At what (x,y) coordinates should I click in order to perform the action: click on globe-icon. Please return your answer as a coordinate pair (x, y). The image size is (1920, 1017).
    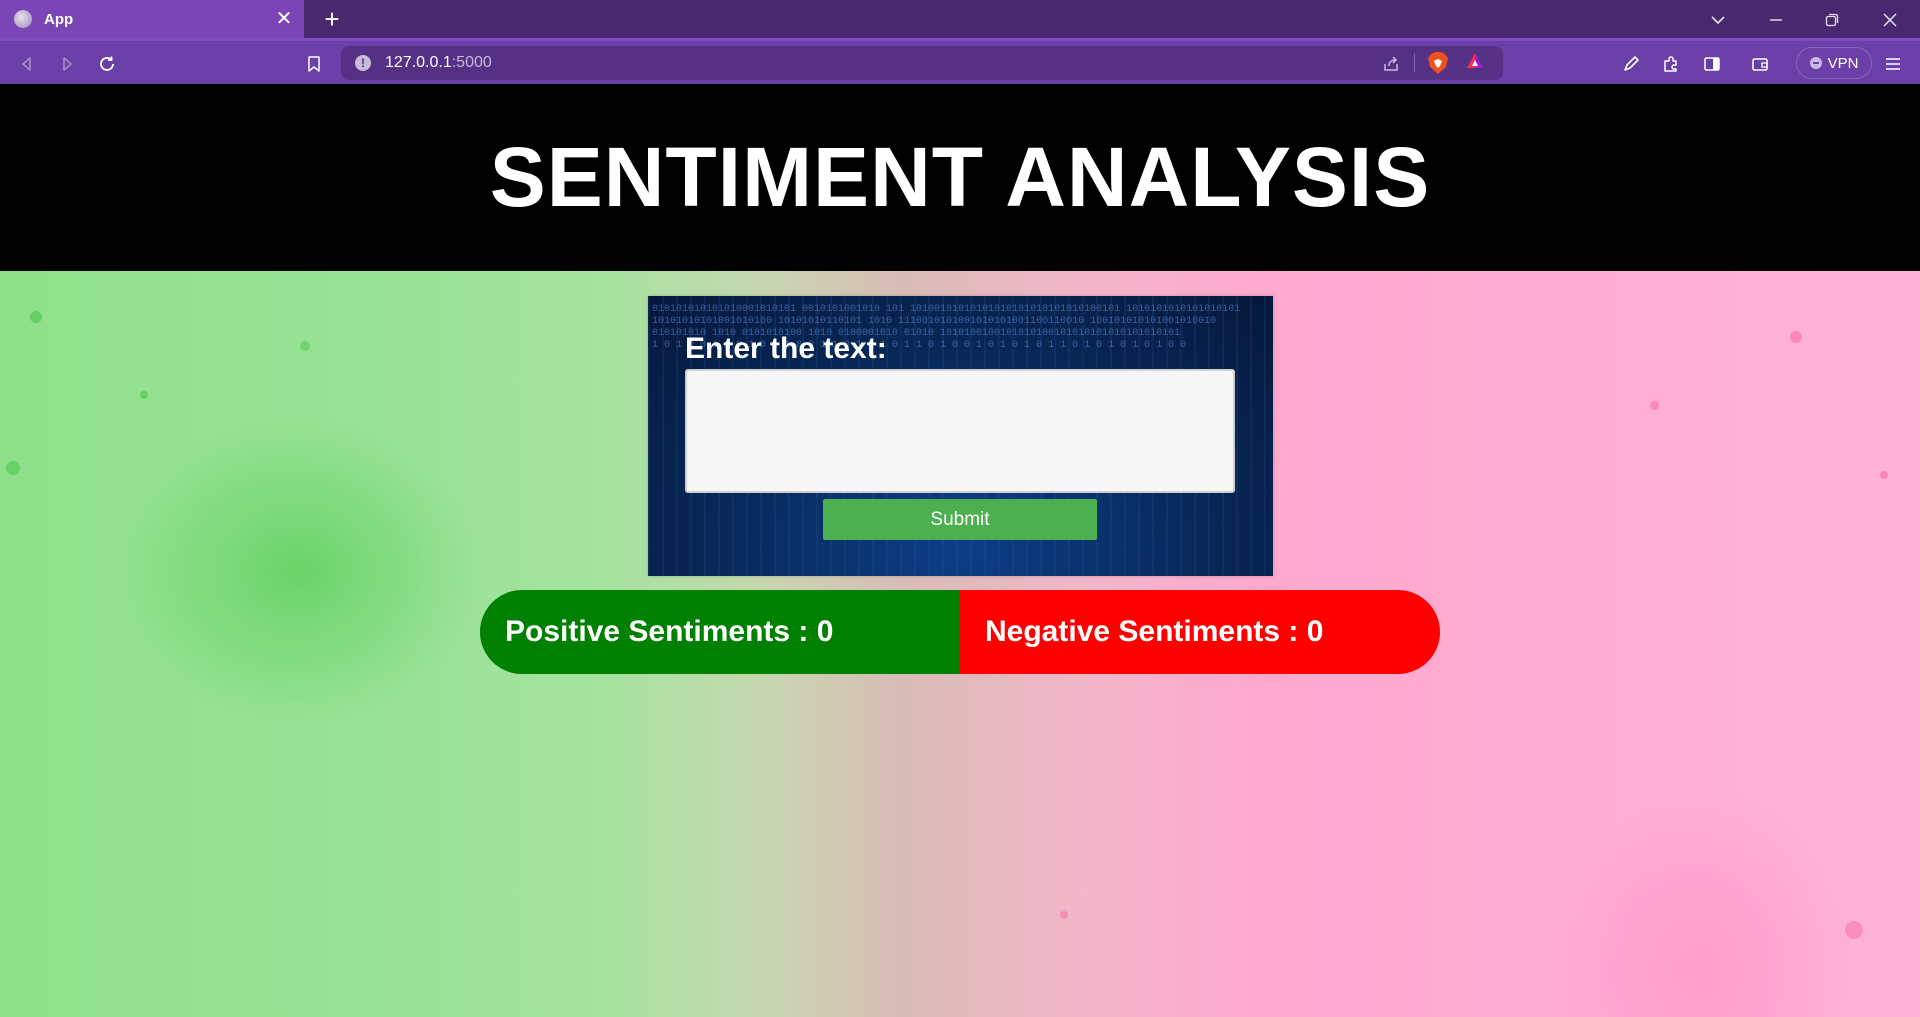
    Looking at the image, I should click on (23, 19).